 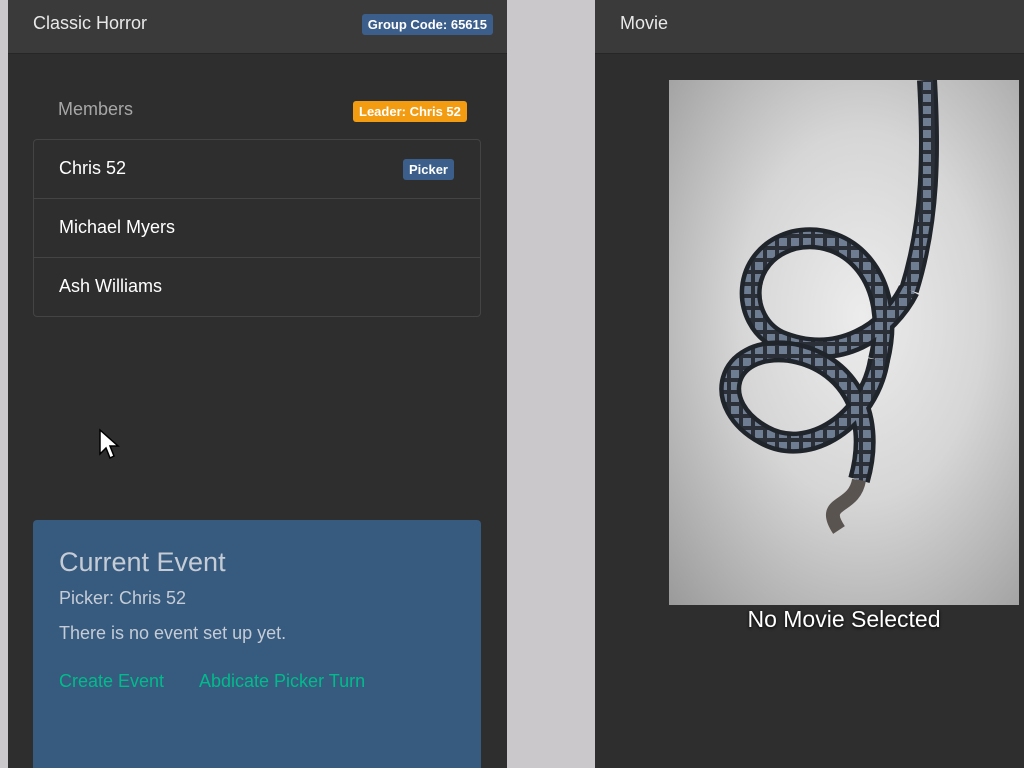 I want to click on movie-title: Movie, so click(x=644, y=23).